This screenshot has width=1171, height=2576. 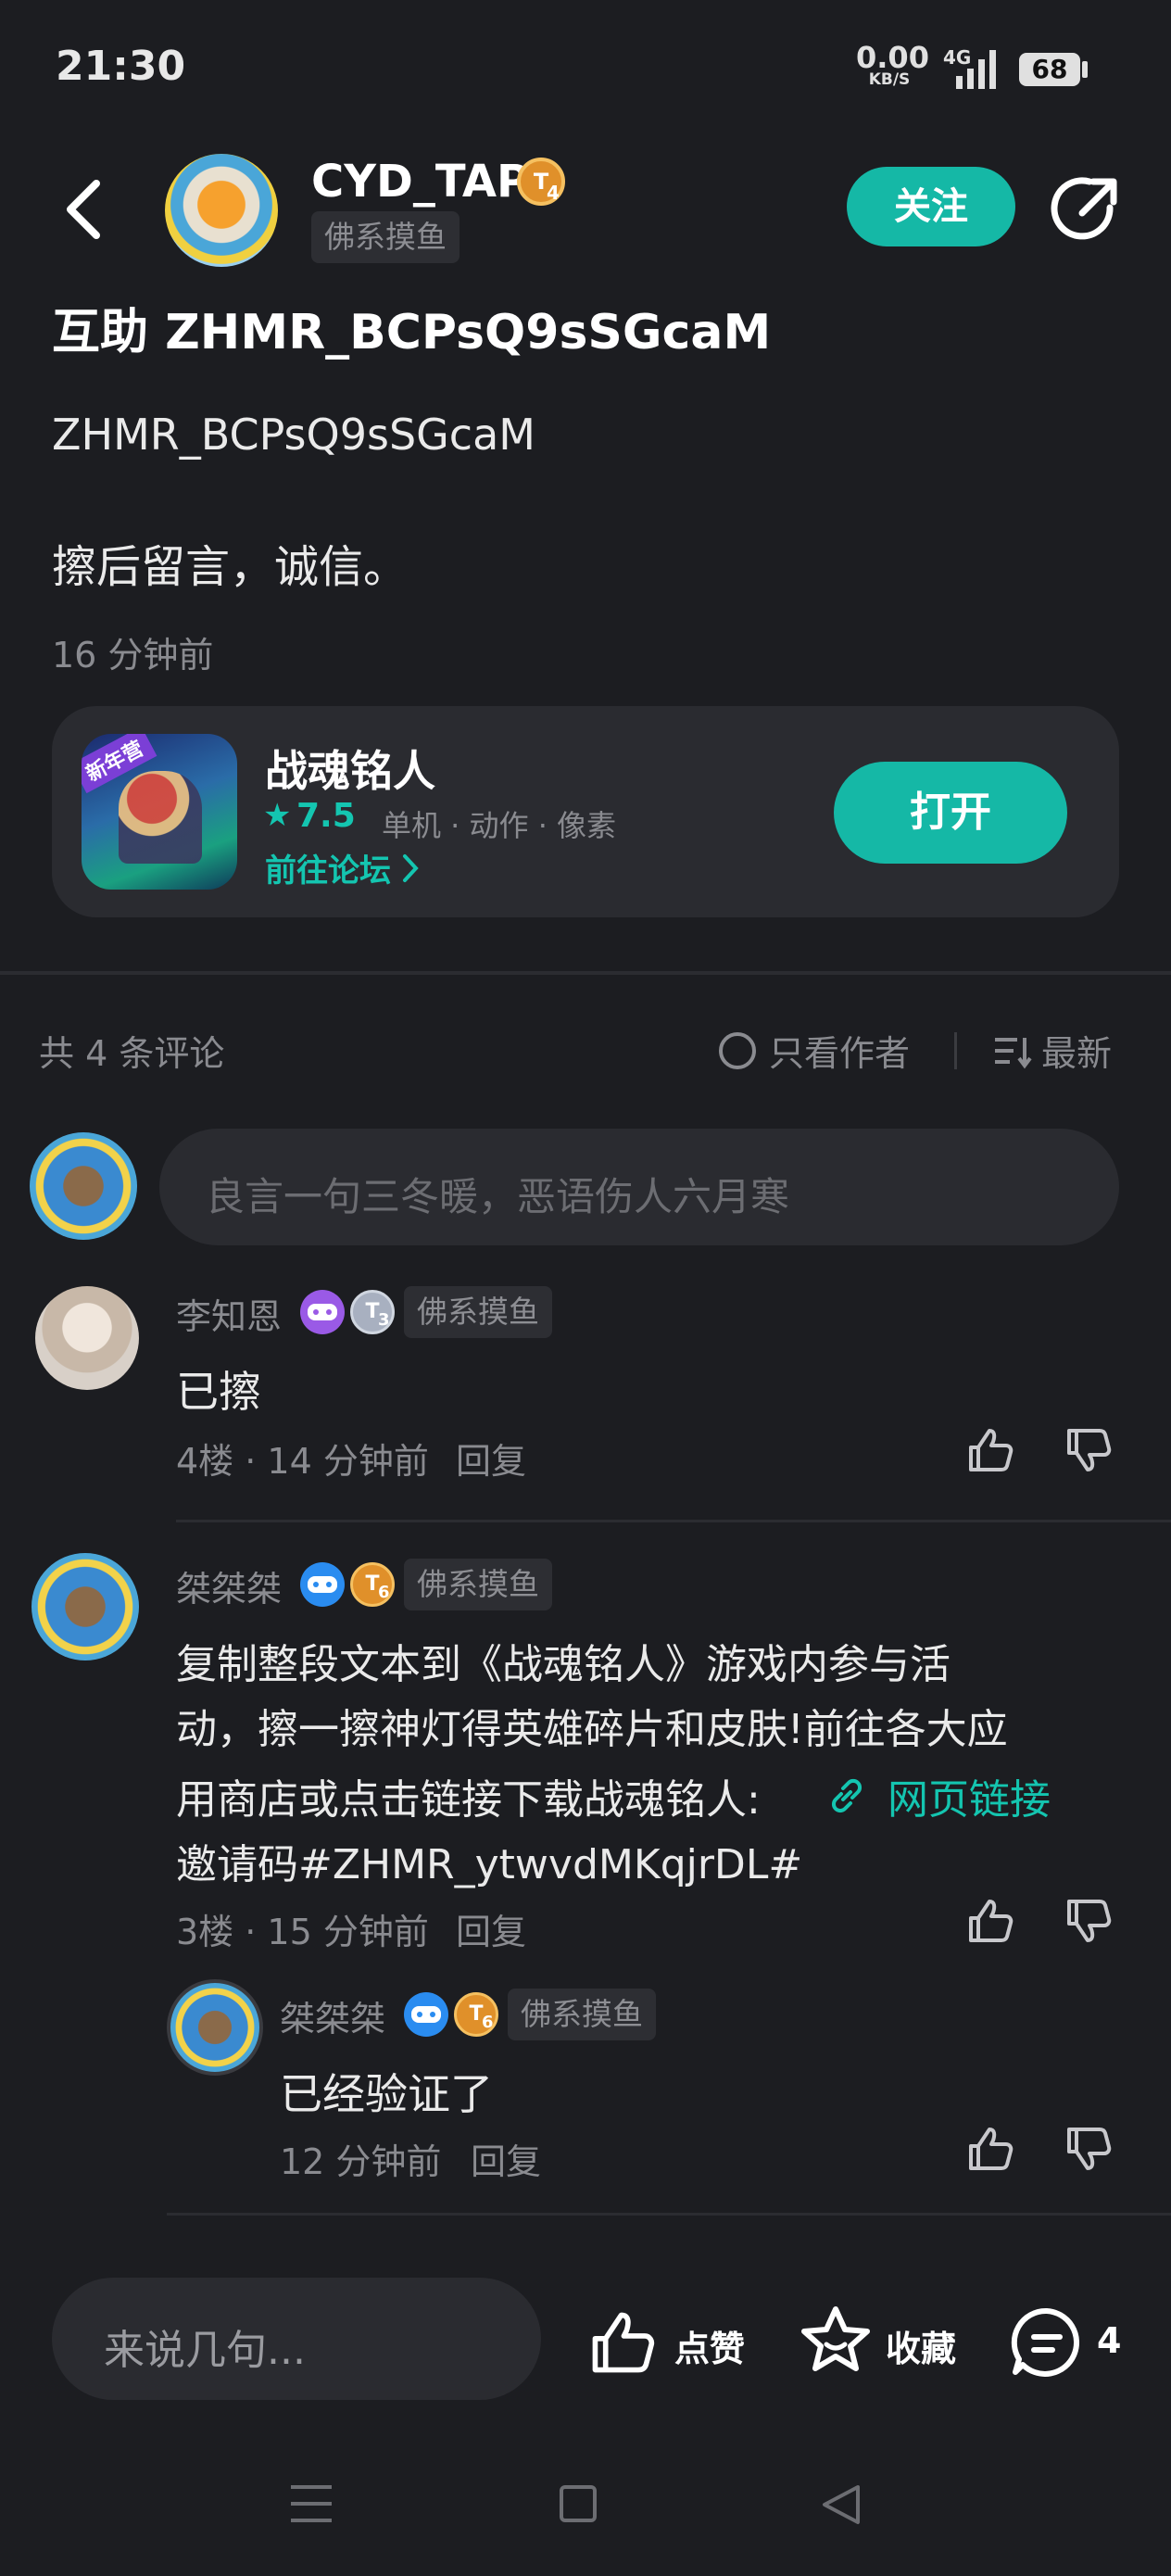 I want to click on star-icon: ★, so click(x=278, y=815).